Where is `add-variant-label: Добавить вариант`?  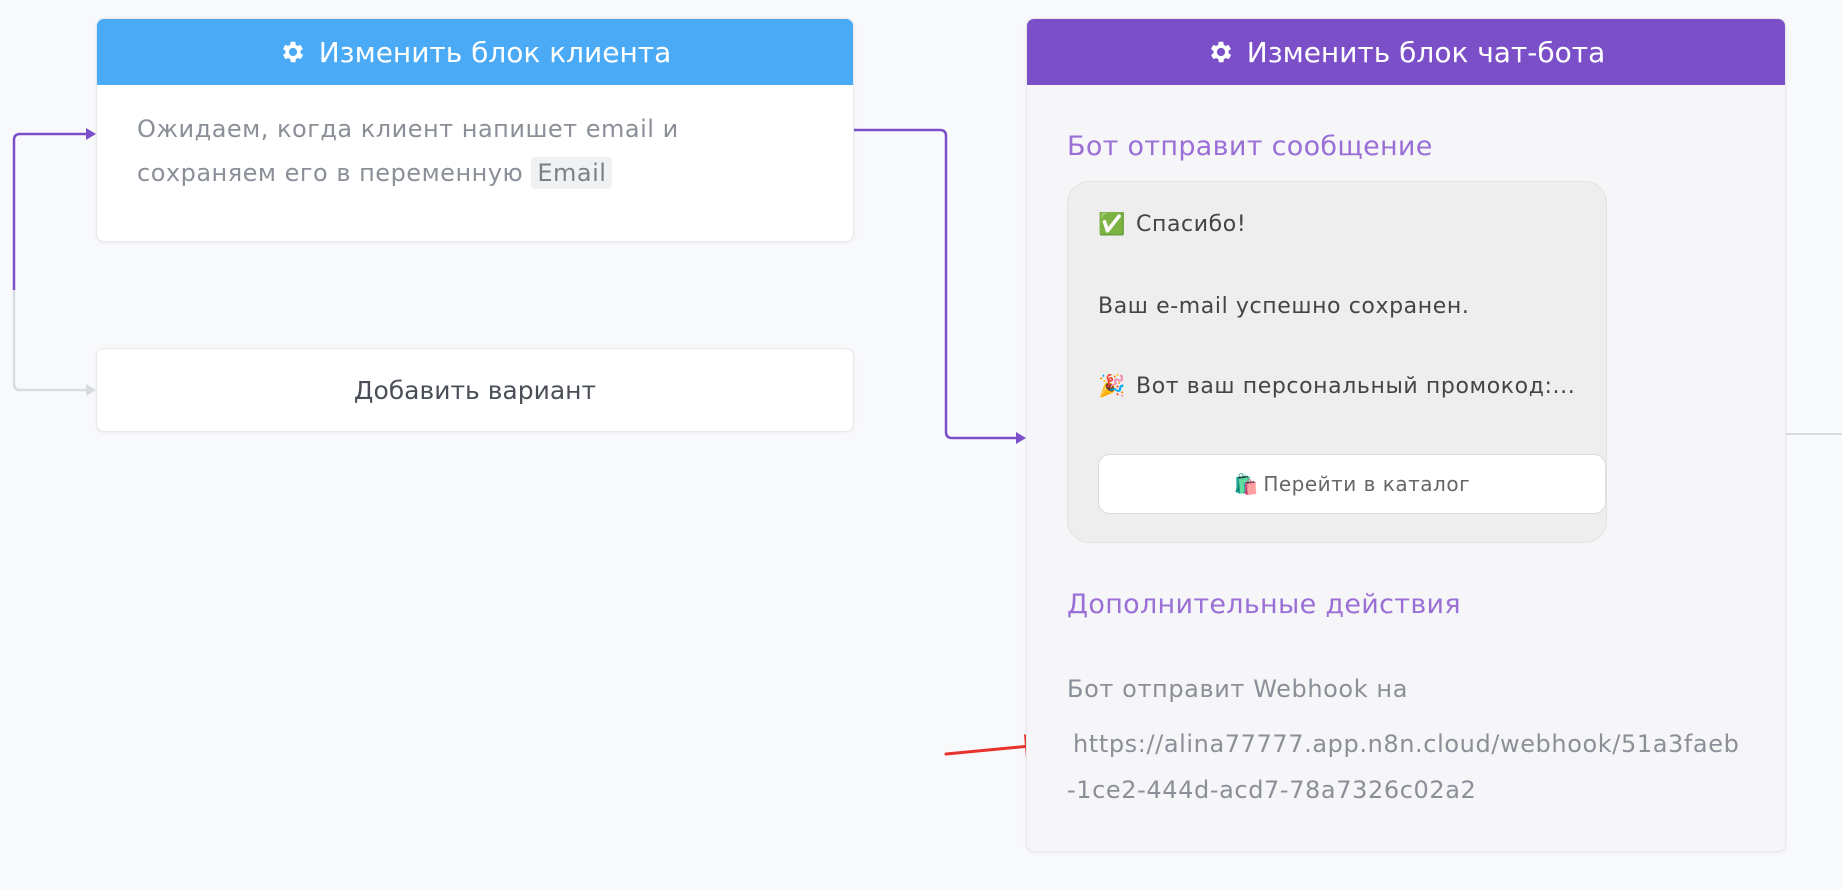 add-variant-label: Добавить вариант is located at coordinates (475, 390).